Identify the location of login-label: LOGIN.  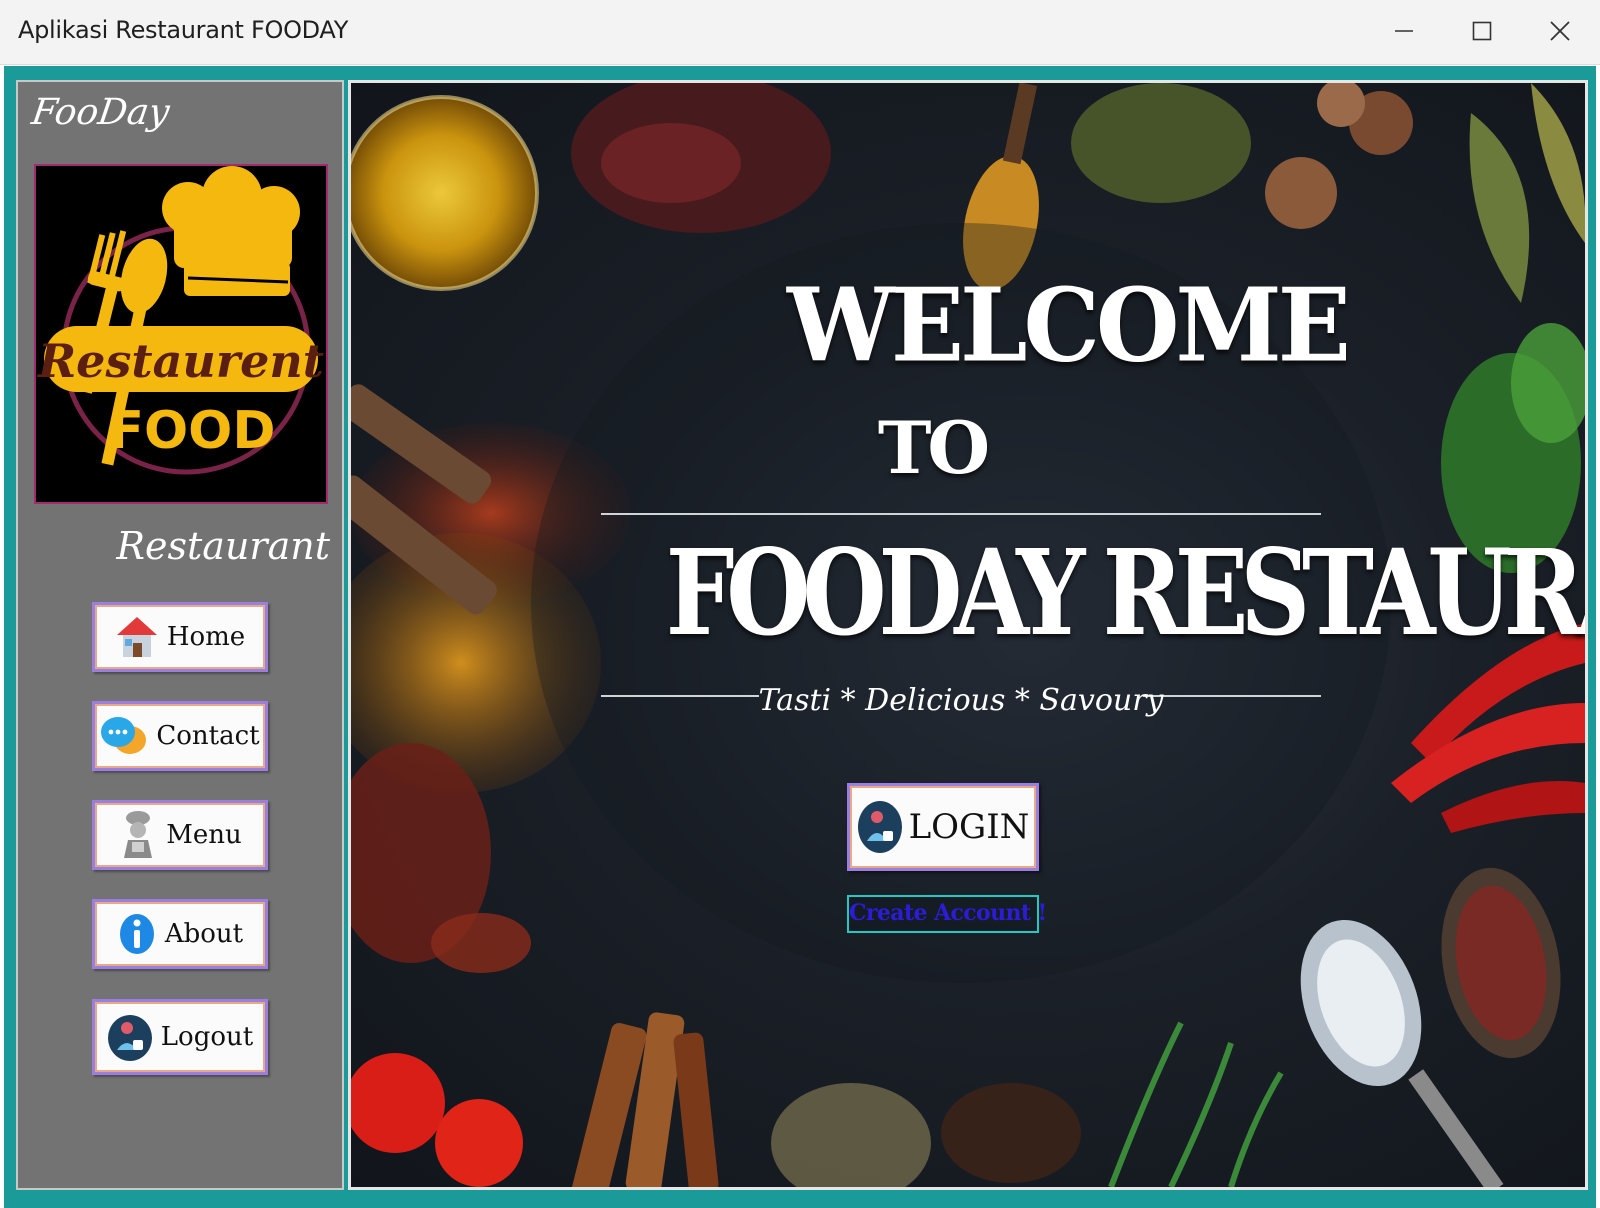
(969, 827).